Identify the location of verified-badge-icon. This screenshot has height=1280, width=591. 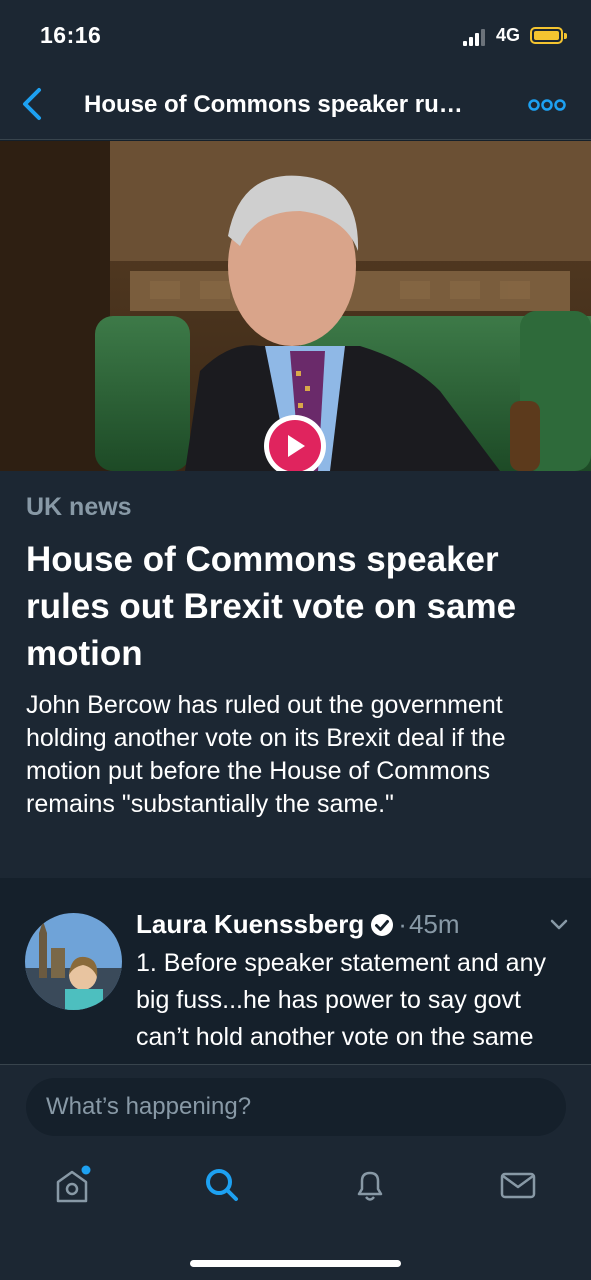
(382, 924).